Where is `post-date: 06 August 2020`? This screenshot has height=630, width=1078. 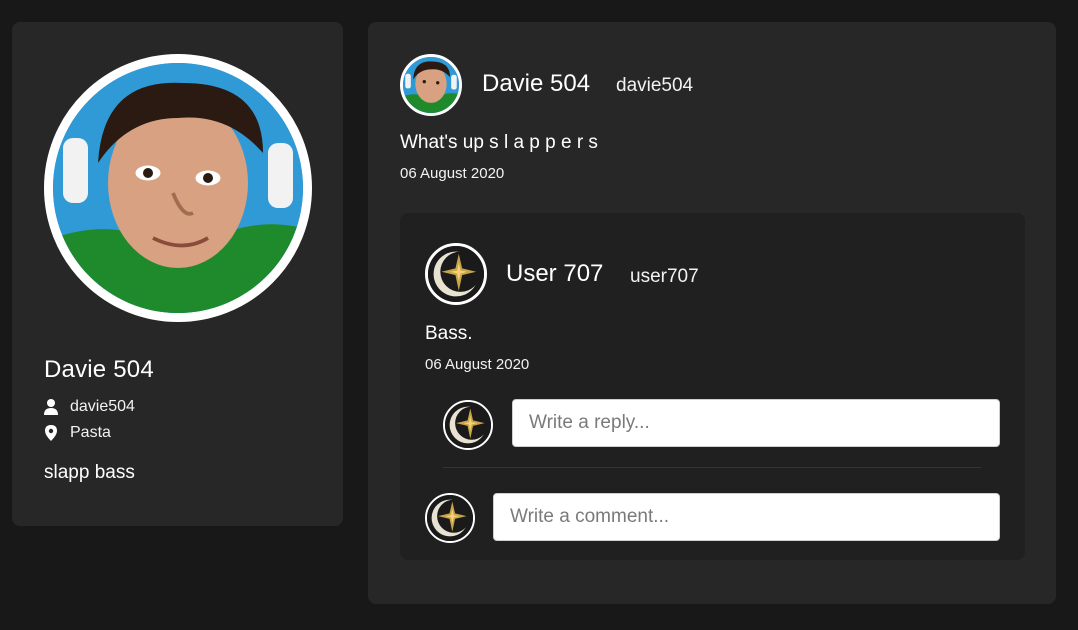
post-date: 06 August 2020 is located at coordinates (452, 173).